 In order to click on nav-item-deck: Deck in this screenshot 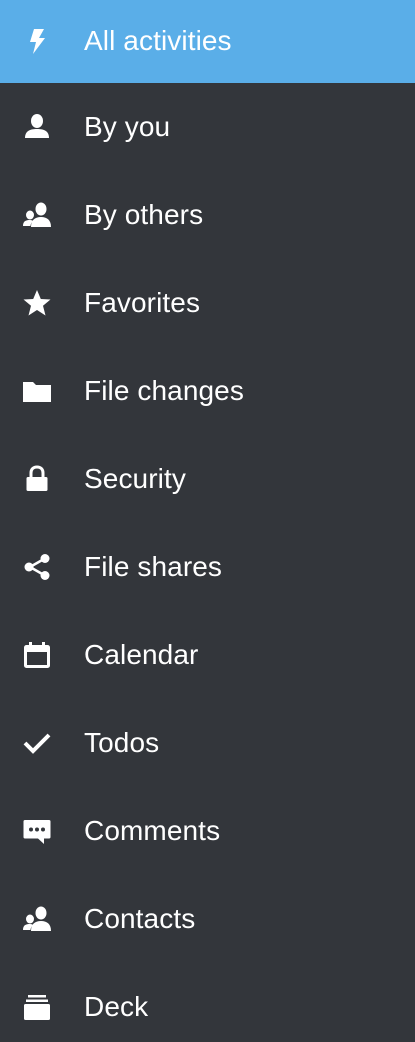, I will do `click(207, 1002)`.